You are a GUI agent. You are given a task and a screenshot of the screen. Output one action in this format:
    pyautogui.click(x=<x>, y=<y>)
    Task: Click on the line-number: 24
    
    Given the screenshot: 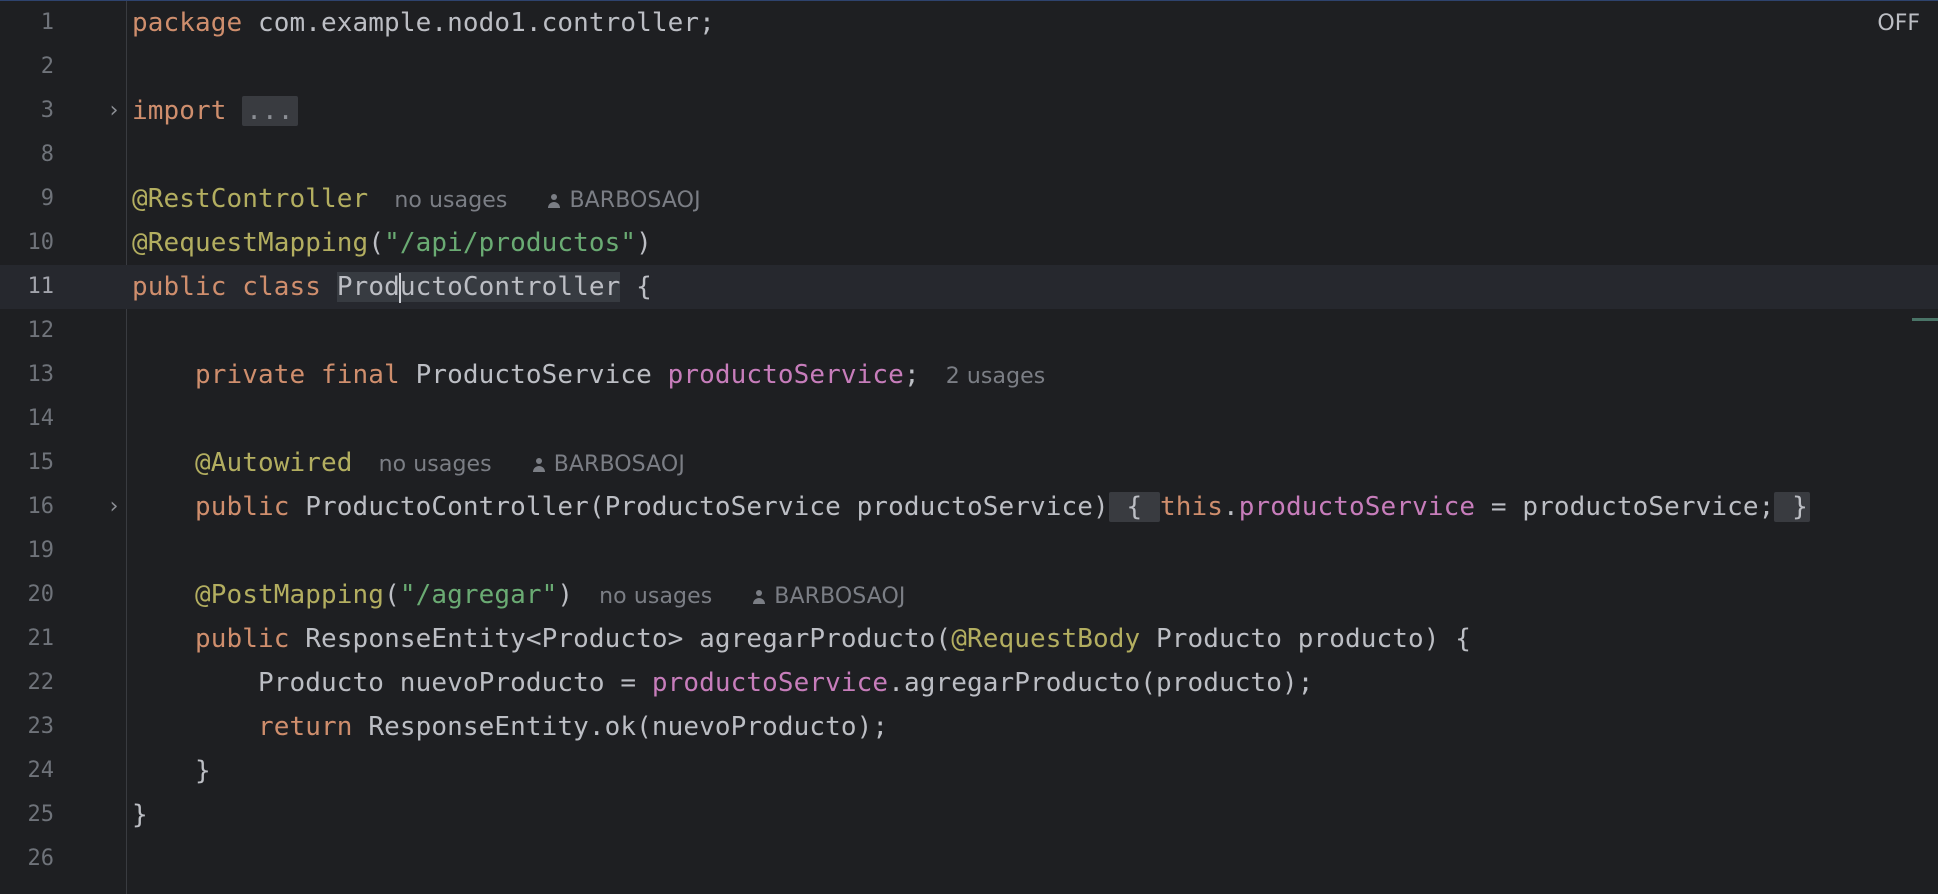 What is the action you would take?
    pyautogui.click(x=41, y=770)
    